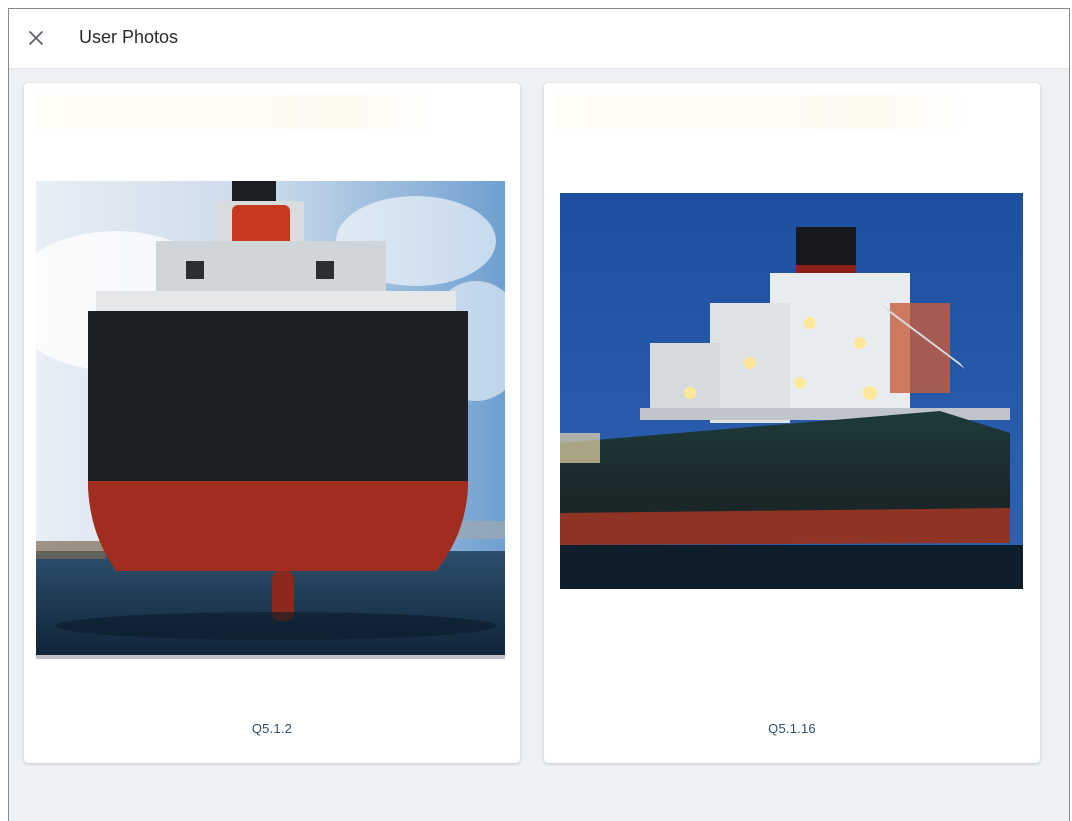 The image size is (1072, 821). I want to click on dialog-title: User Photos, so click(129, 37).